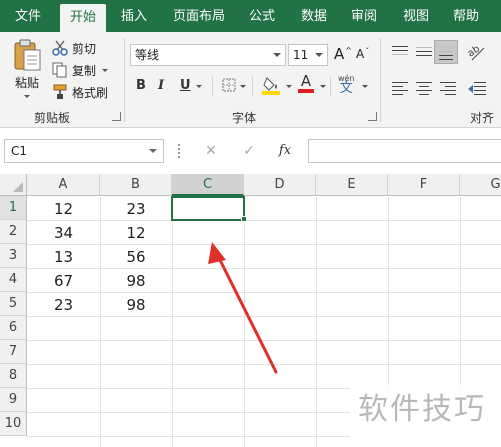 The image size is (501, 447). Describe the element at coordinates (400, 88) in the screenshot. I see `align-left-icon` at that location.